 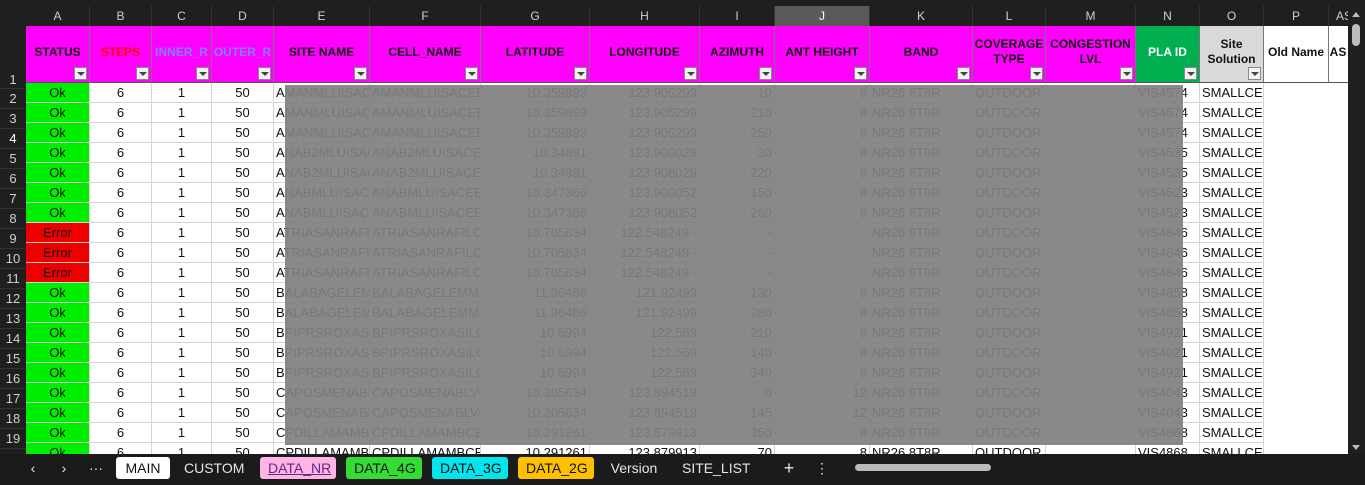 What do you see at coordinates (13, 60) in the screenshot?
I see `row-number-1: 1` at bounding box center [13, 60].